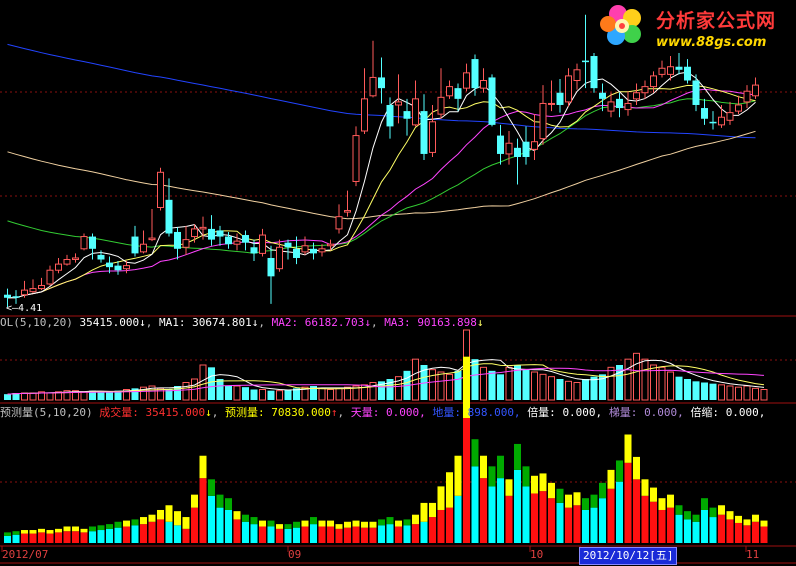  What do you see at coordinates (24, 308) in the screenshot?
I see `low-marker: <—4.41` at bounding box center [24, 308].